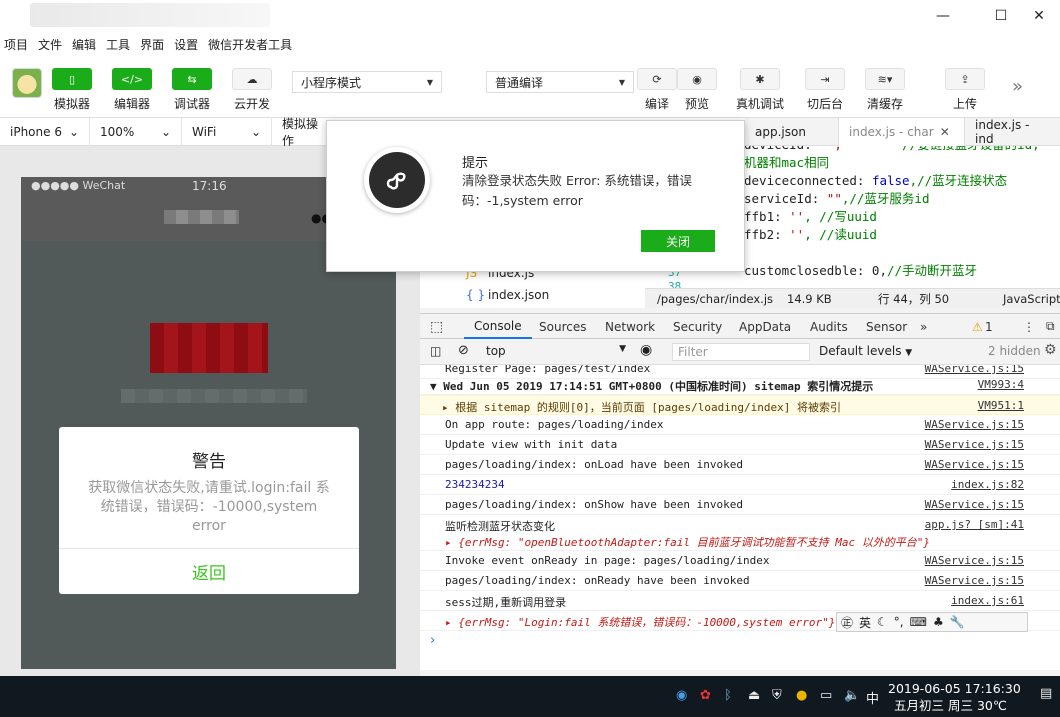 Image resolution: width=1060 pixels, height=717 pixels. Describe the element at coordinates (250, 44) in the screenshot. I see `menu-devtools: 微信开发者工具` at that location.